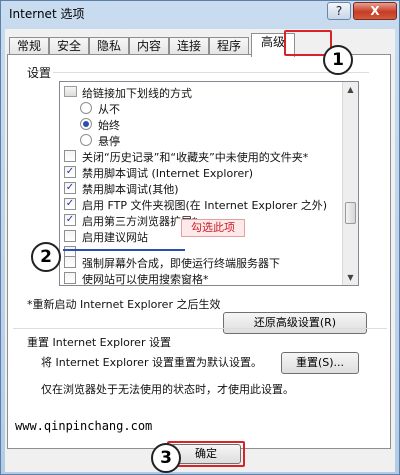 This screenshot has height=475, width=400. Describe the element at coordinates (205, 205) in the screenshot. I see `list-item-label: 启用 FTP 文件夹视图(在 Internet Explorer 之外)` at that location.